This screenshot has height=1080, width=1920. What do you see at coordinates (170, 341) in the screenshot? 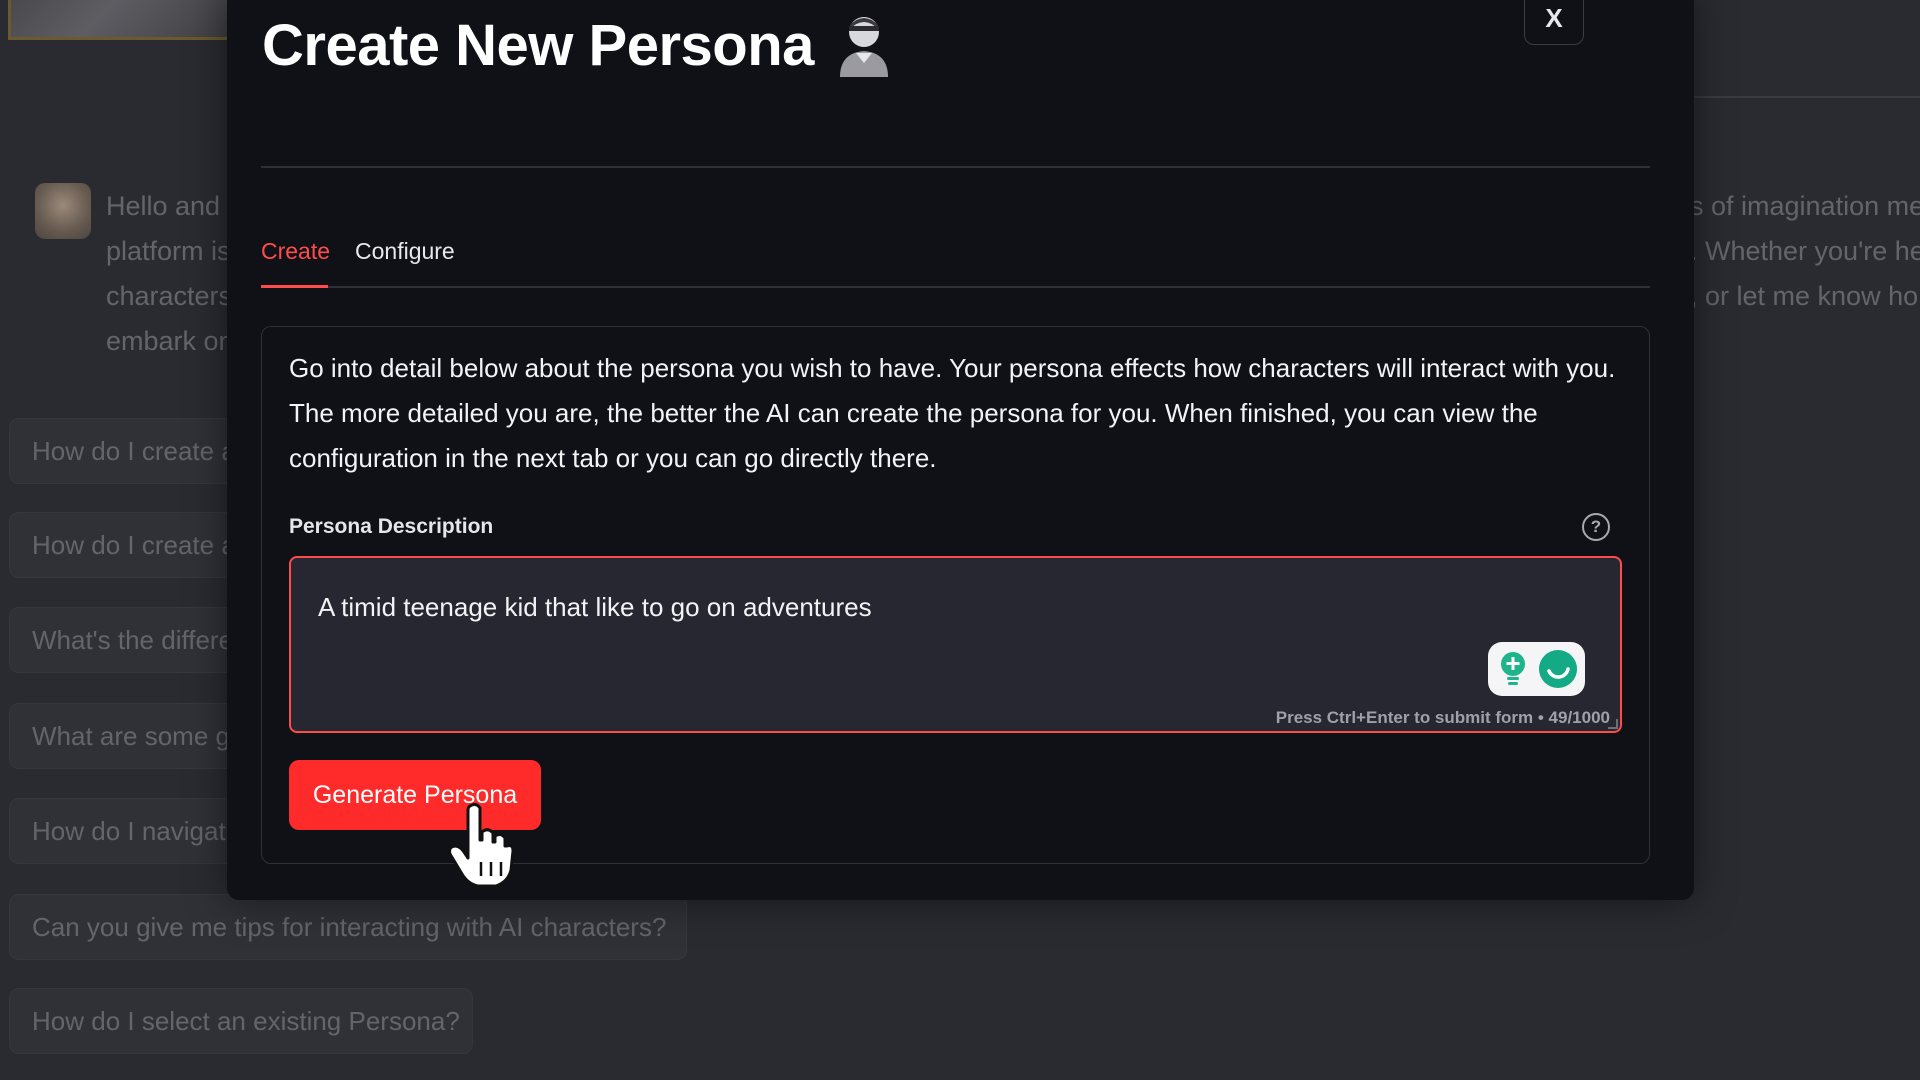
I see `message-line: embark on` at bounding box center [170, 341].